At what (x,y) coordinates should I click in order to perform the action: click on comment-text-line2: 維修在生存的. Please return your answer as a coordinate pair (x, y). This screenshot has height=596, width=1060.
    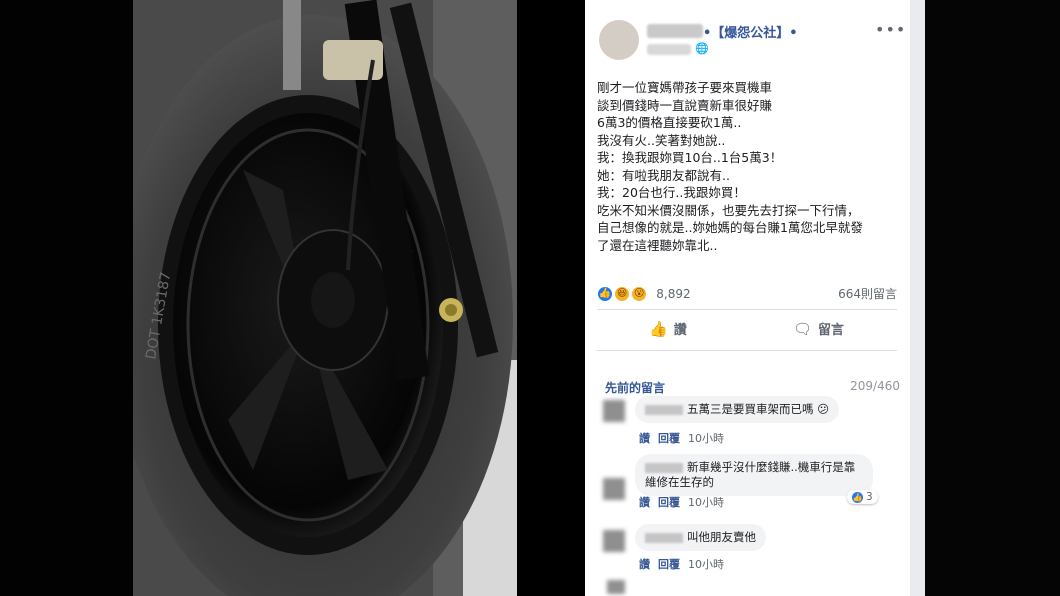
    Looking at the image, I should click on (679, 482).